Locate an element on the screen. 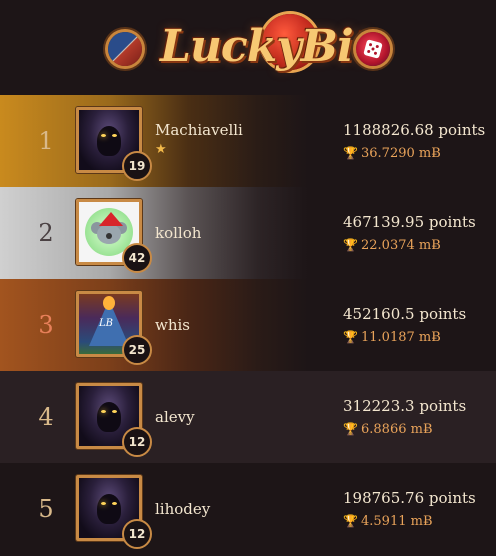 This screenshot has width=496, height=556. level-badge: 19 is located at coordinates (137, 166).